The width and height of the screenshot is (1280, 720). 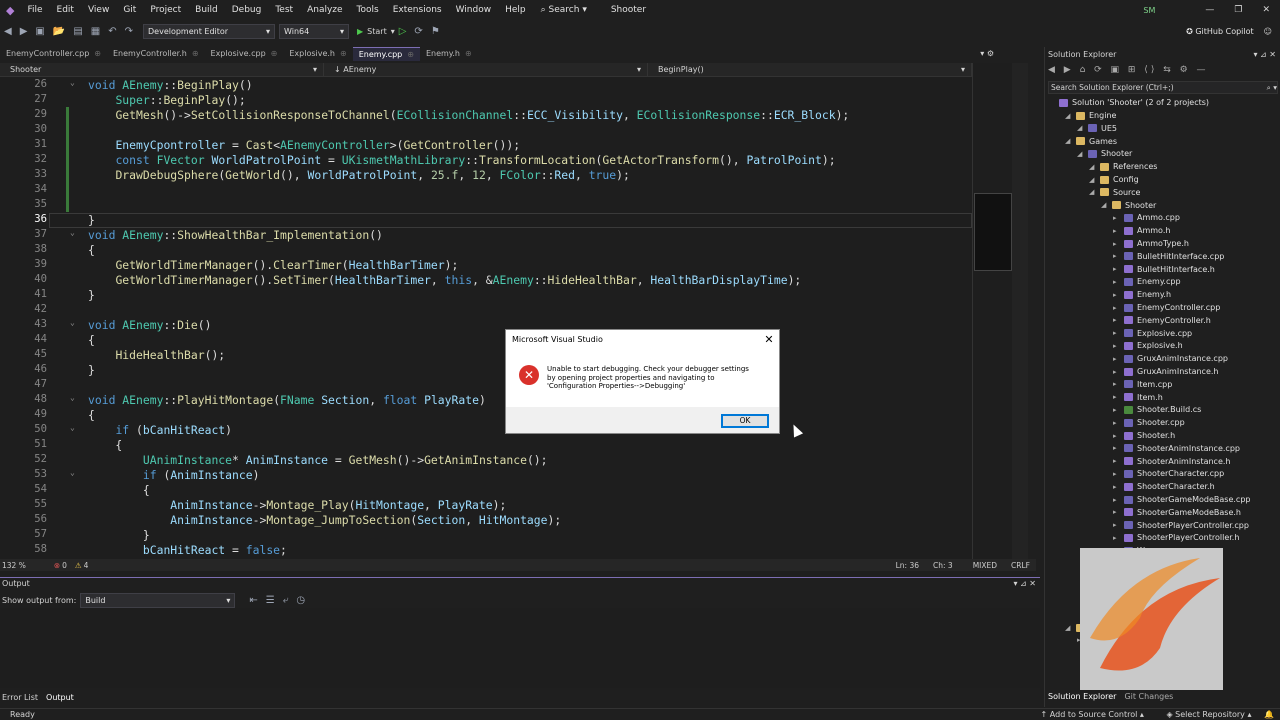 What do you see at coordinates (59, 31) in the screenshot?
I see `open-icon: 📂` at bounding box center [59, 31].